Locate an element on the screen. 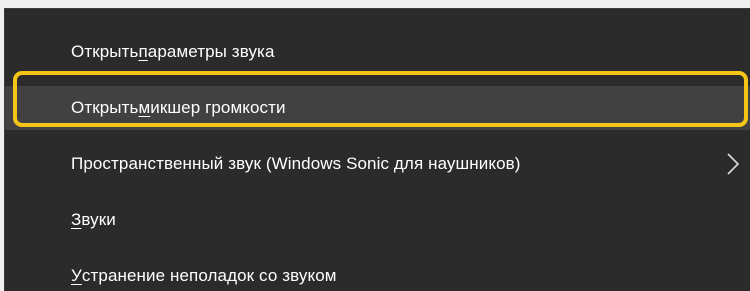 The width and height of the screenshot is (750, 291). access-key-letter: п is located at coordinates (143, 51).